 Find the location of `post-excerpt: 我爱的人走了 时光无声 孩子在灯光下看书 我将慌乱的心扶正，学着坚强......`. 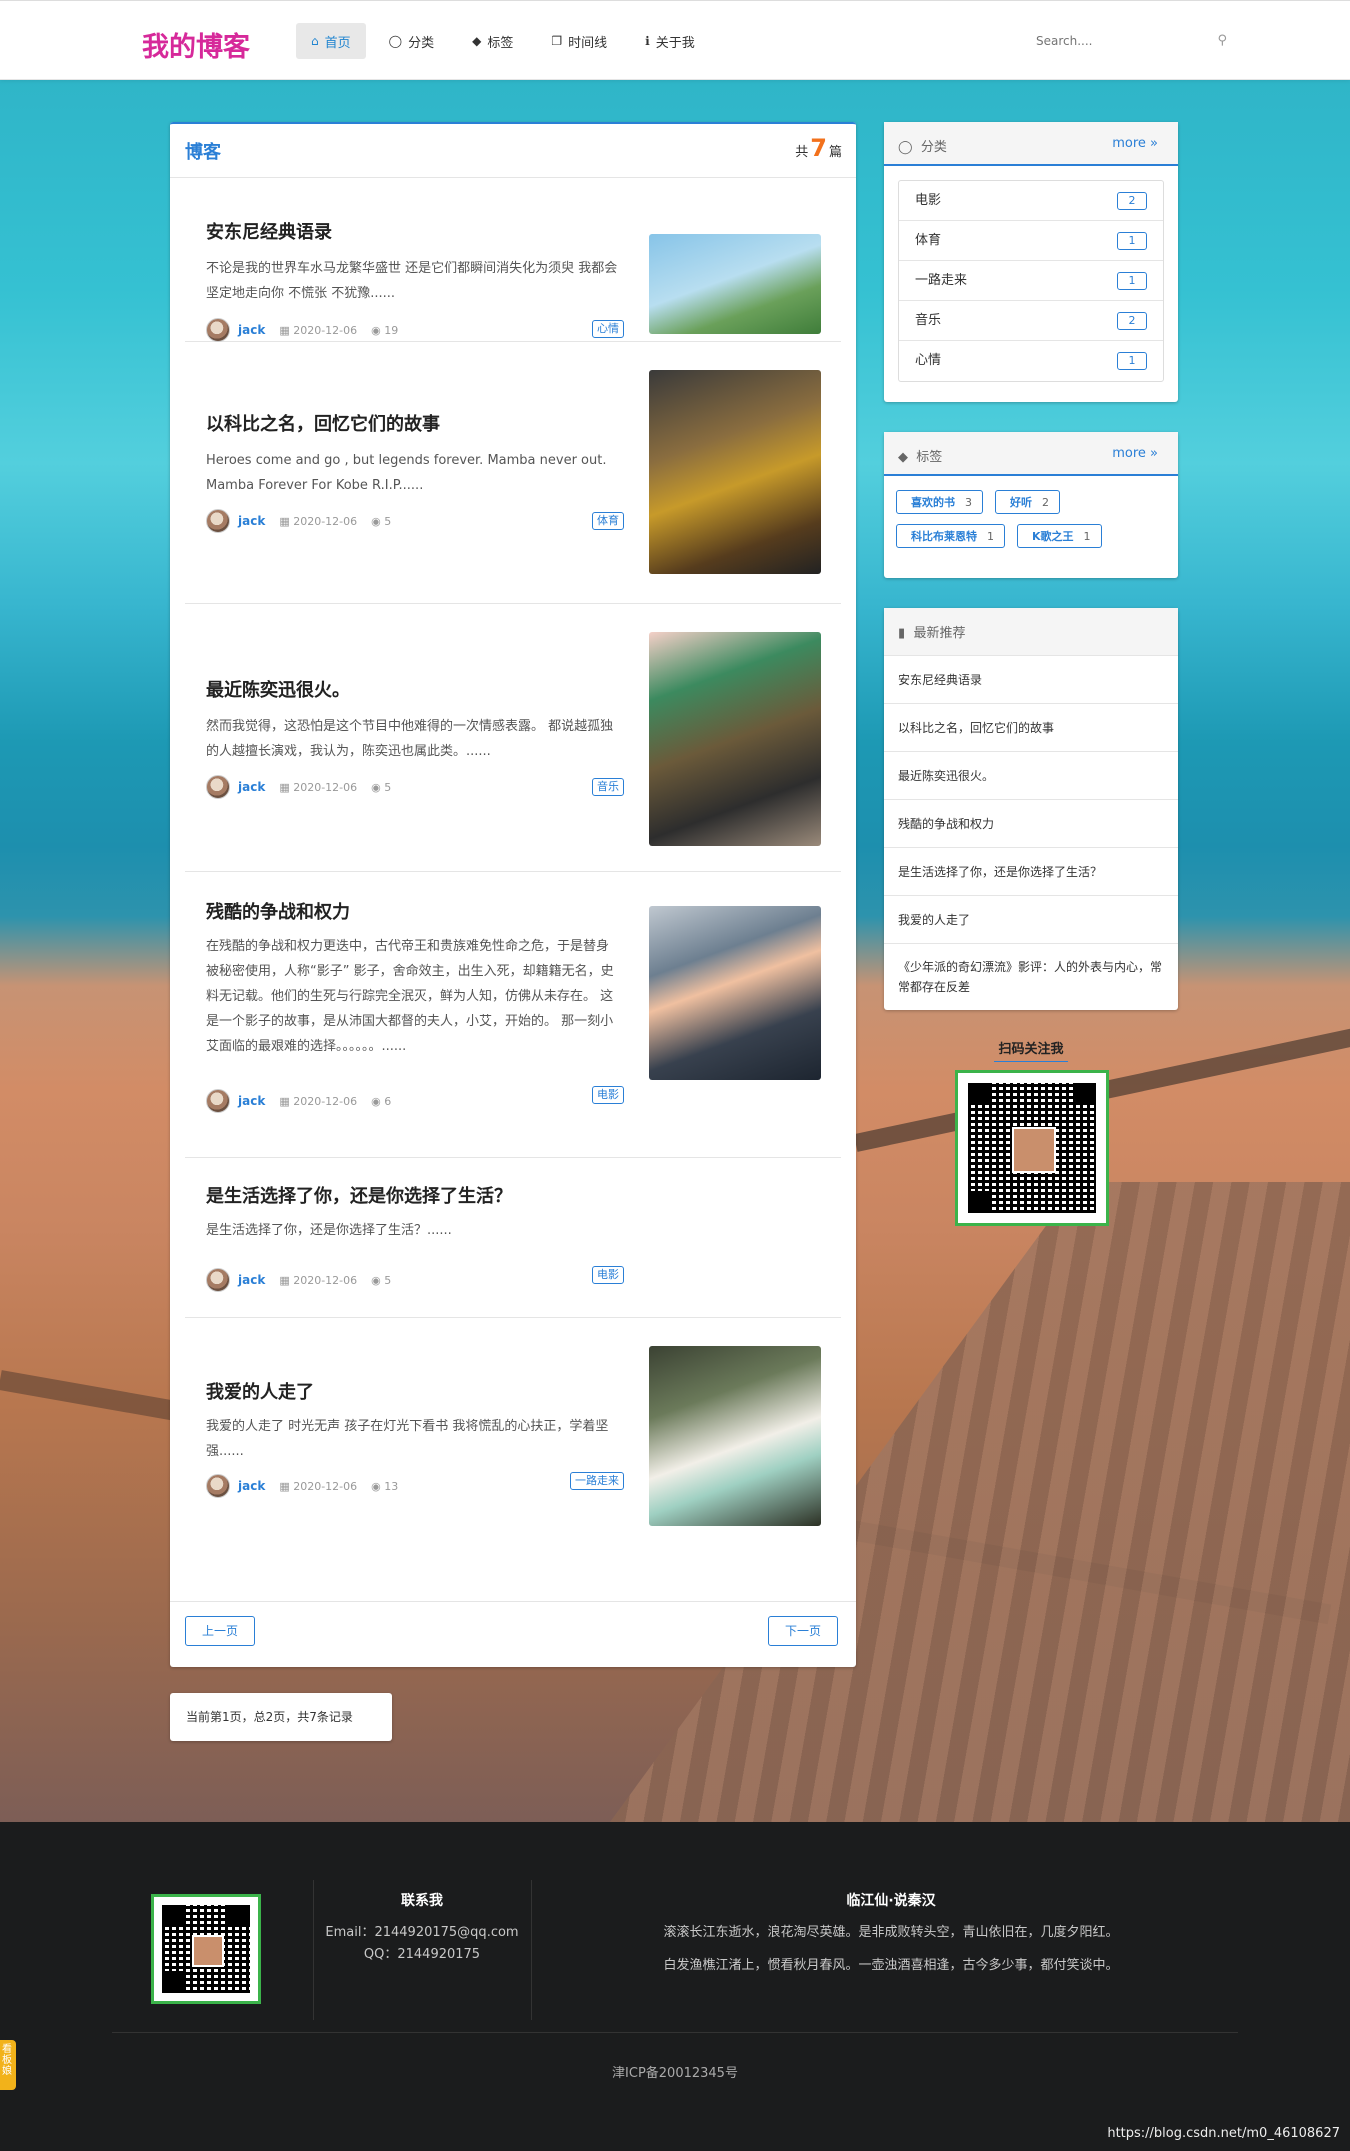

post-excerpt: 我爱的人走了 时光无声 孩子在灯光下看书 我将慌乱的心扶正，学着坚强...... is located at coordinates (407, 1439).